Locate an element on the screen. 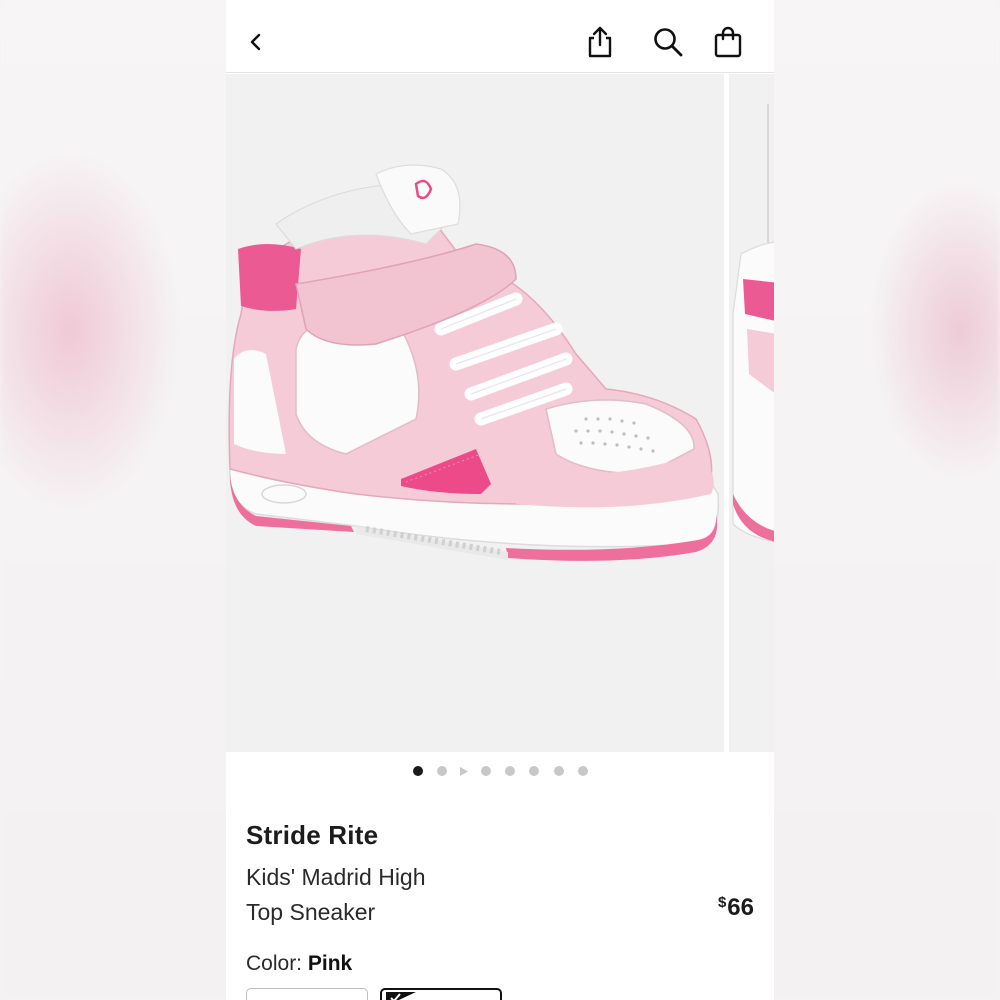  price-value: 66 is located at coordinates (740, 907).